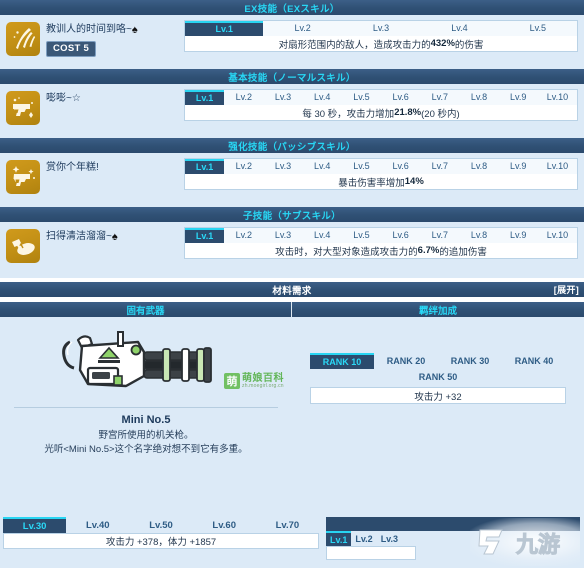 This screenshot has width=584, height=573. What do you see at coordinates (346, 252) in the screenshot?
I see `desc-prefix: 攻击时，对大型对象造成攻击力的` at bounding box center [346, 252].